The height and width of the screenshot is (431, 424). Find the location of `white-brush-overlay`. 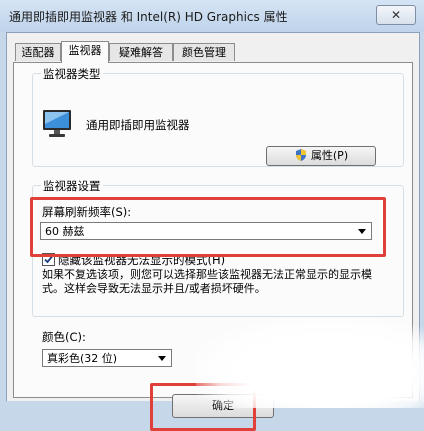

white-brush-overlay is located at coordinates (310, 363).